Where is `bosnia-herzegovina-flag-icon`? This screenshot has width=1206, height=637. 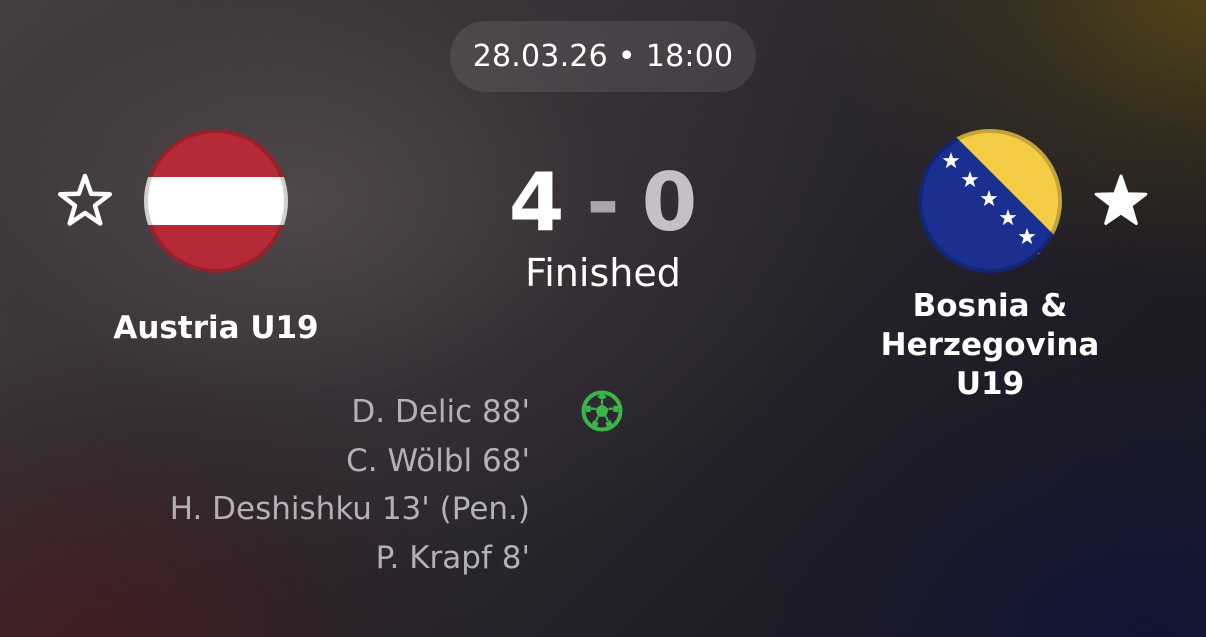
bosnia-herzegovina-flag-icon is located at coordinates (990, 201).